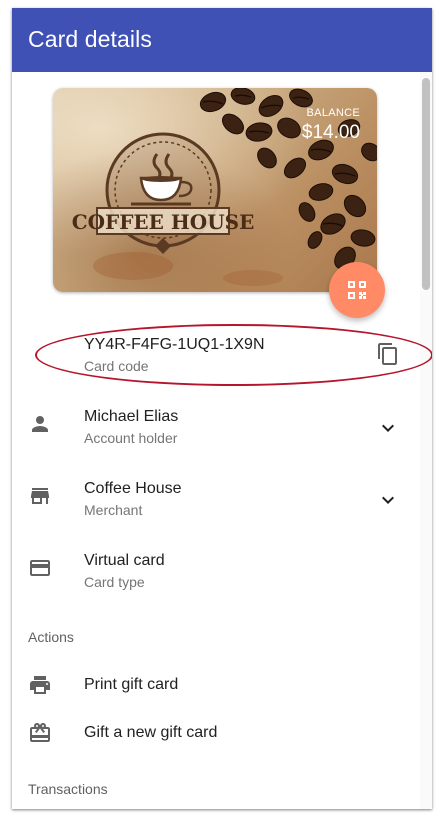 This screenshot has width=446, height=822. I want to click on gift-card-icon, so click(40, 732).